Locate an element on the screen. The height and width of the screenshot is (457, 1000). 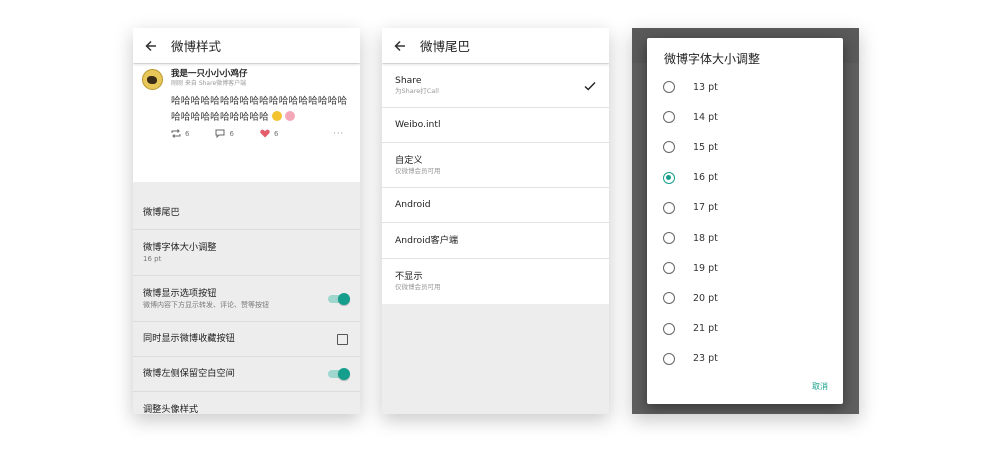
font-size-label: 19 pt is located at coordinates (705, 268).